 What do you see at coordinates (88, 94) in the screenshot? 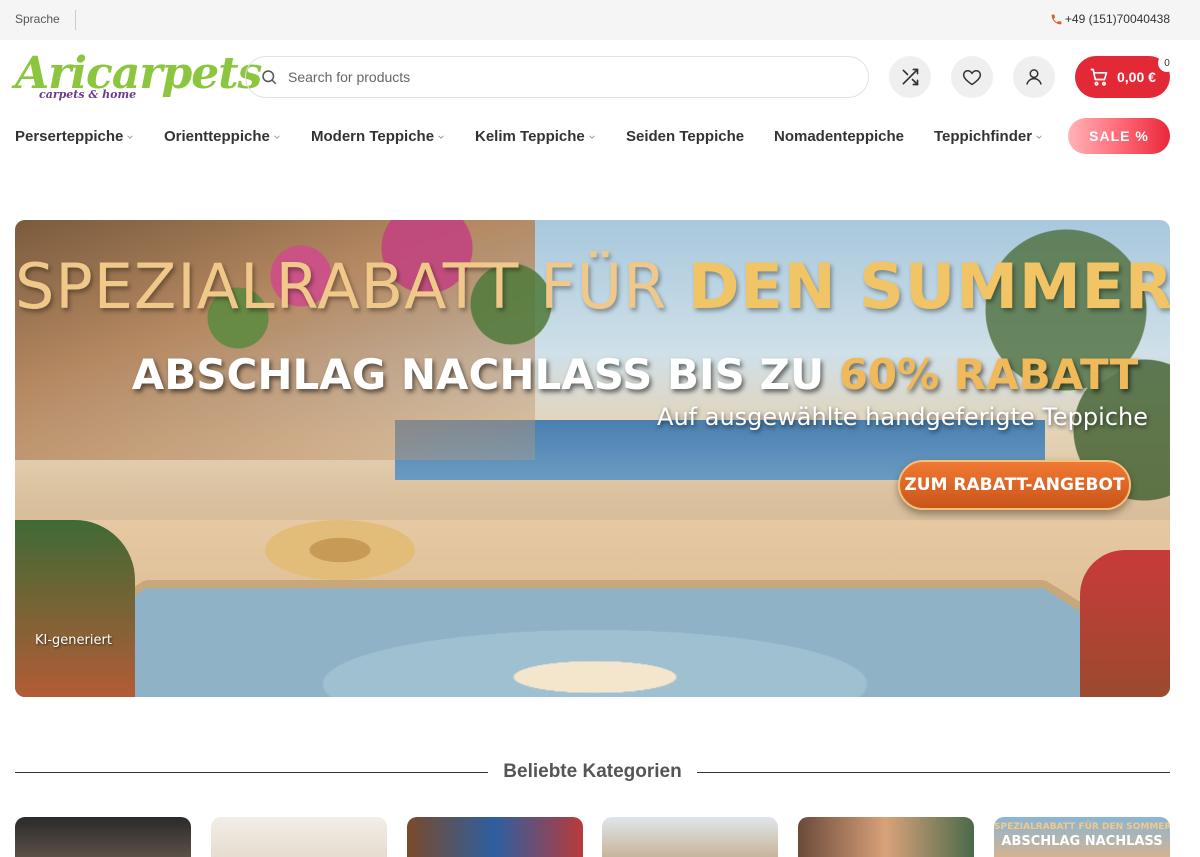
I see `logo-tagline: carpets & home` at bounding box center [88, 94].